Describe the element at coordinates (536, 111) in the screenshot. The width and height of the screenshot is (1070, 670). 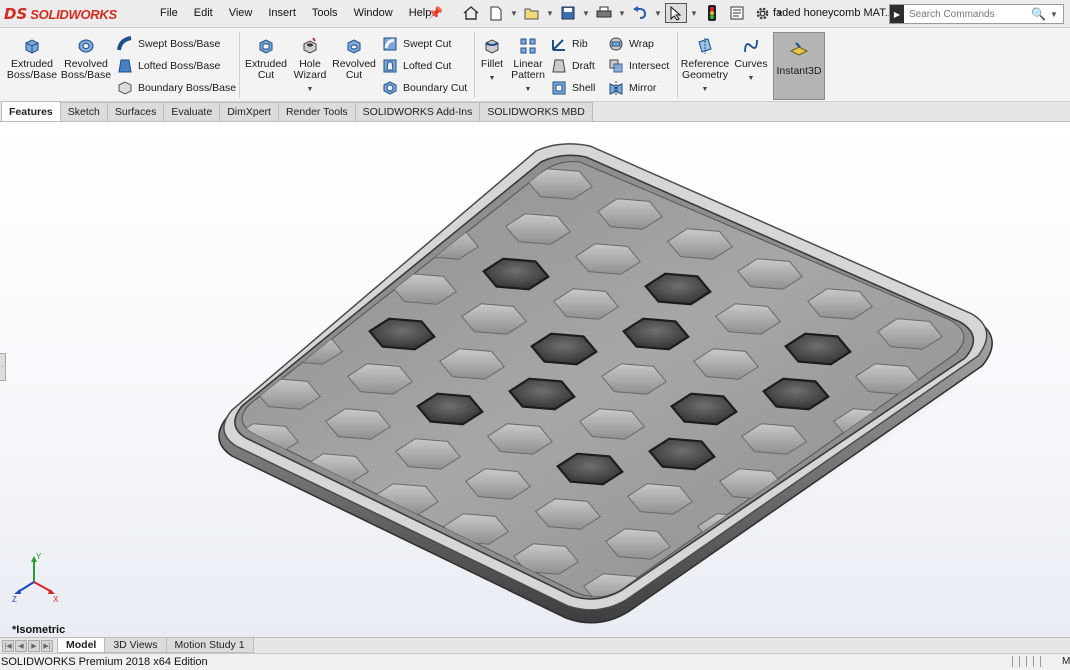
I see `tab-solidworks-mbd: SOLIDWORKS MBD` at that location.